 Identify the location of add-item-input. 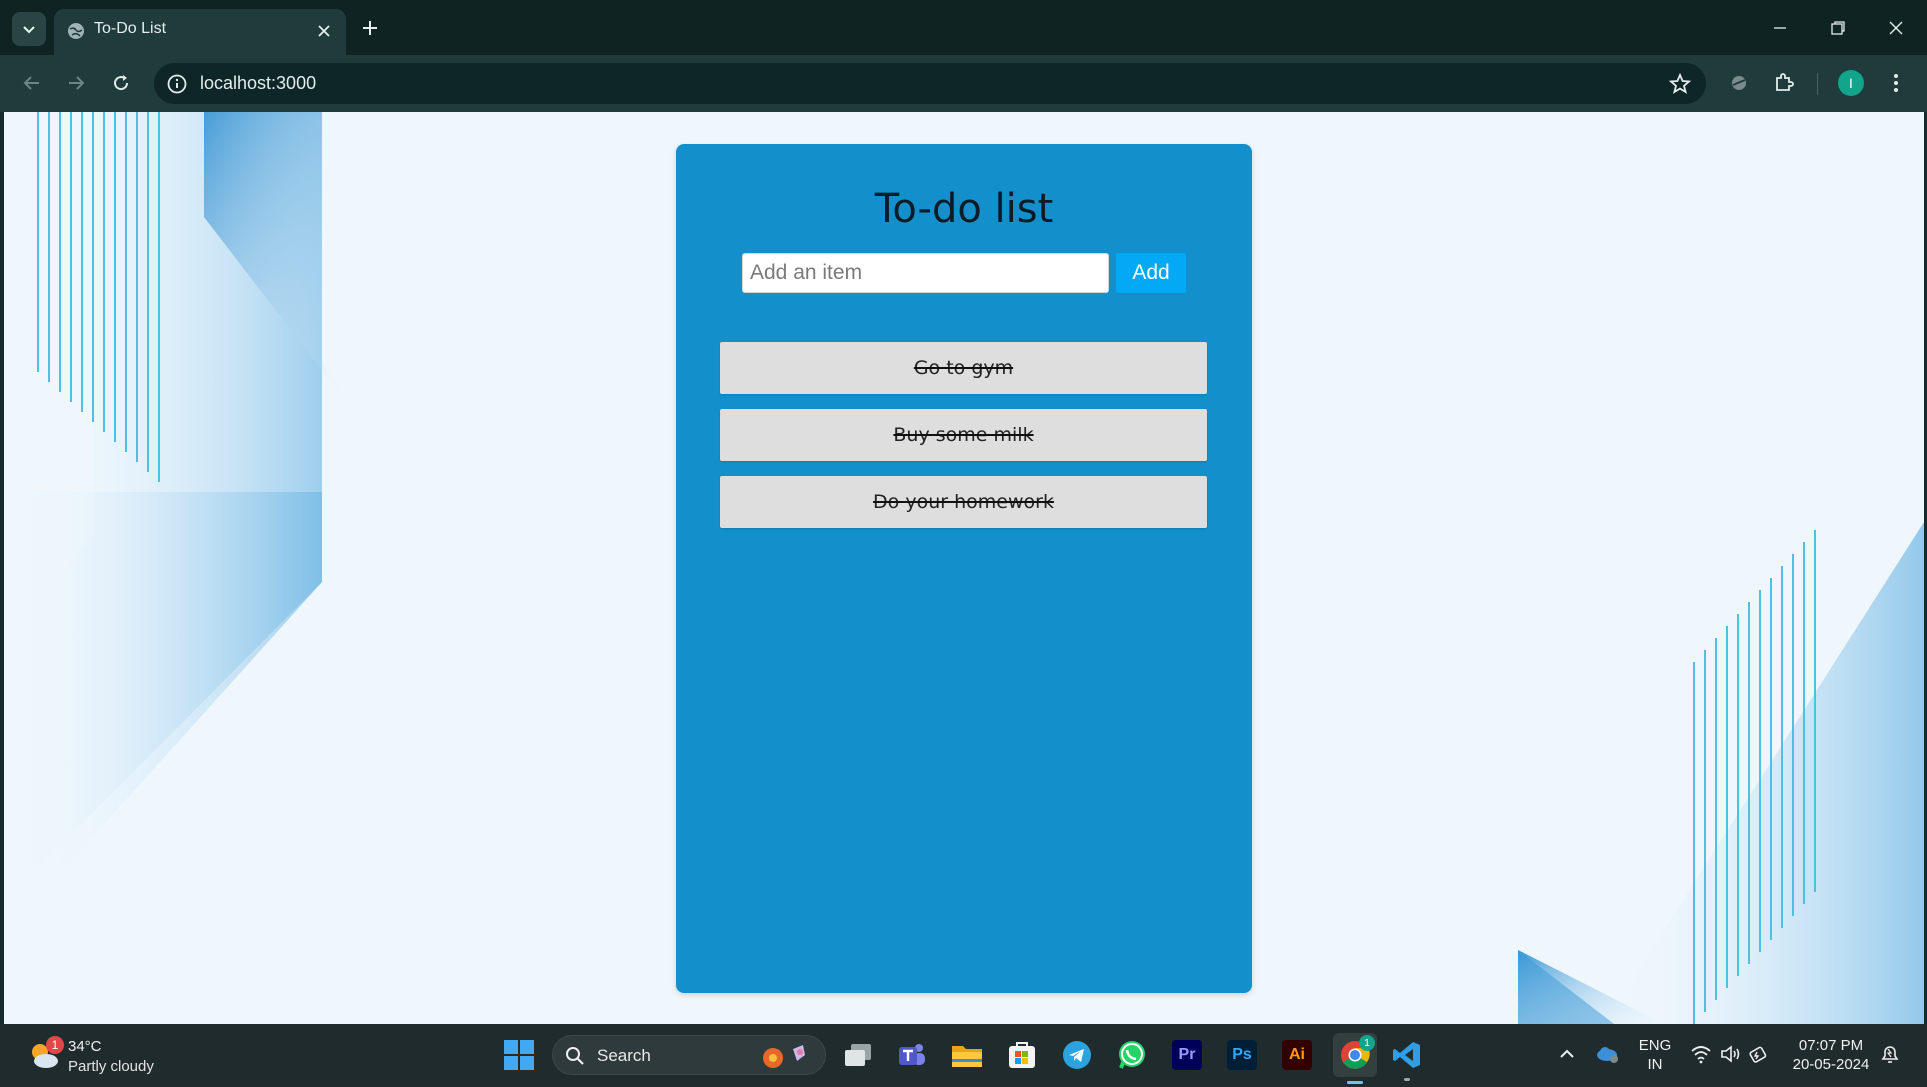
(925, 273).